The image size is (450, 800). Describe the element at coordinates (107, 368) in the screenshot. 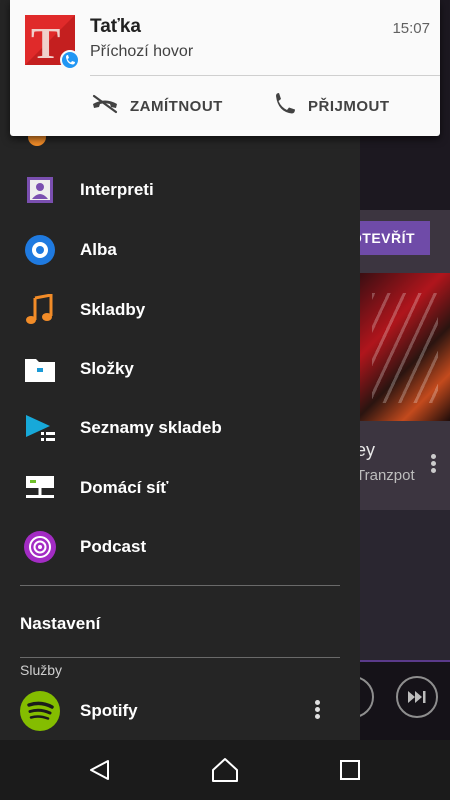

I see `sidebar-item-label: Složky` at that location.